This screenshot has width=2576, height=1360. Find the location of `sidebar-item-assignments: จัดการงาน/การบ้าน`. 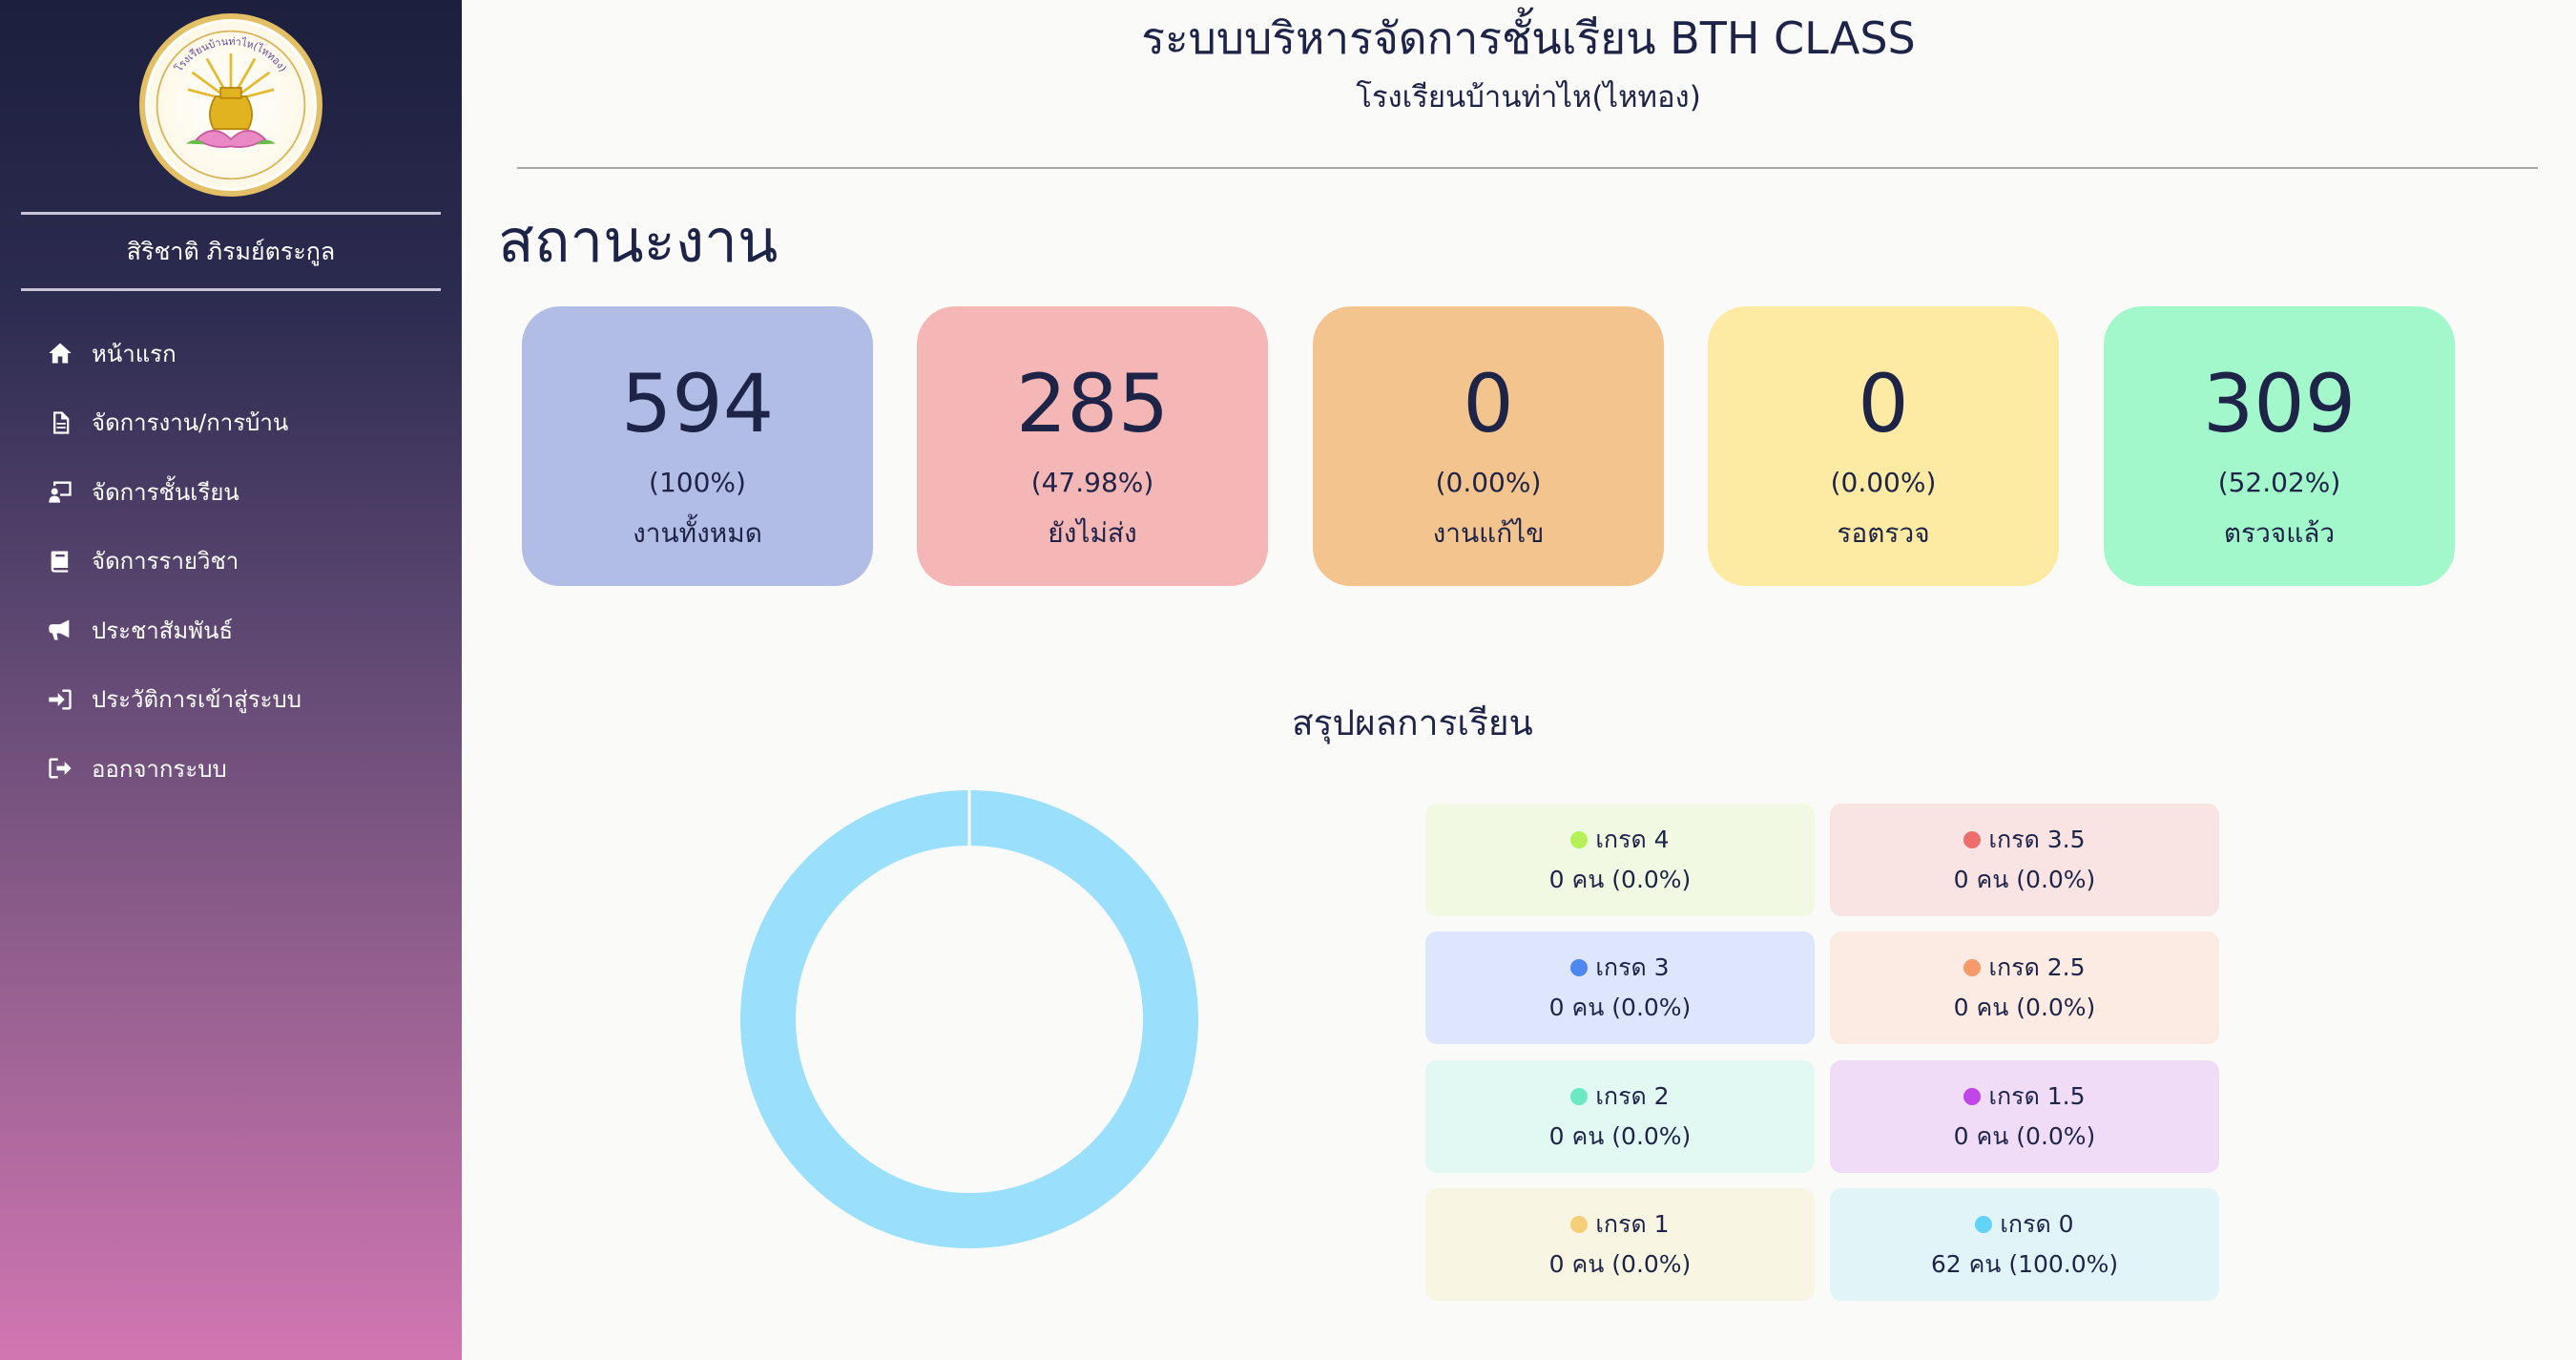

sidebar-item-assignments: จัดการงาน/การบ้าน is located at coordinates (171, 423).